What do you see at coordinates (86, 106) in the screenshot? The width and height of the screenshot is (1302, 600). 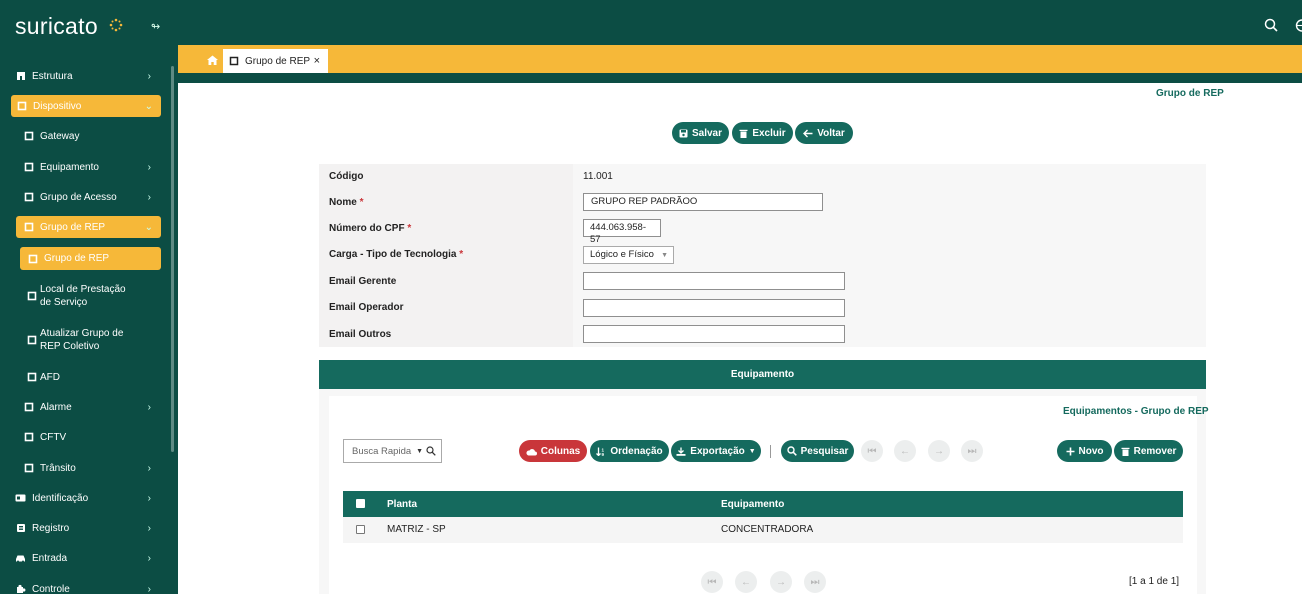 I see `sidebar-item-dispositivo: Dispositivo ⌄` at bounding box center [86, 106].